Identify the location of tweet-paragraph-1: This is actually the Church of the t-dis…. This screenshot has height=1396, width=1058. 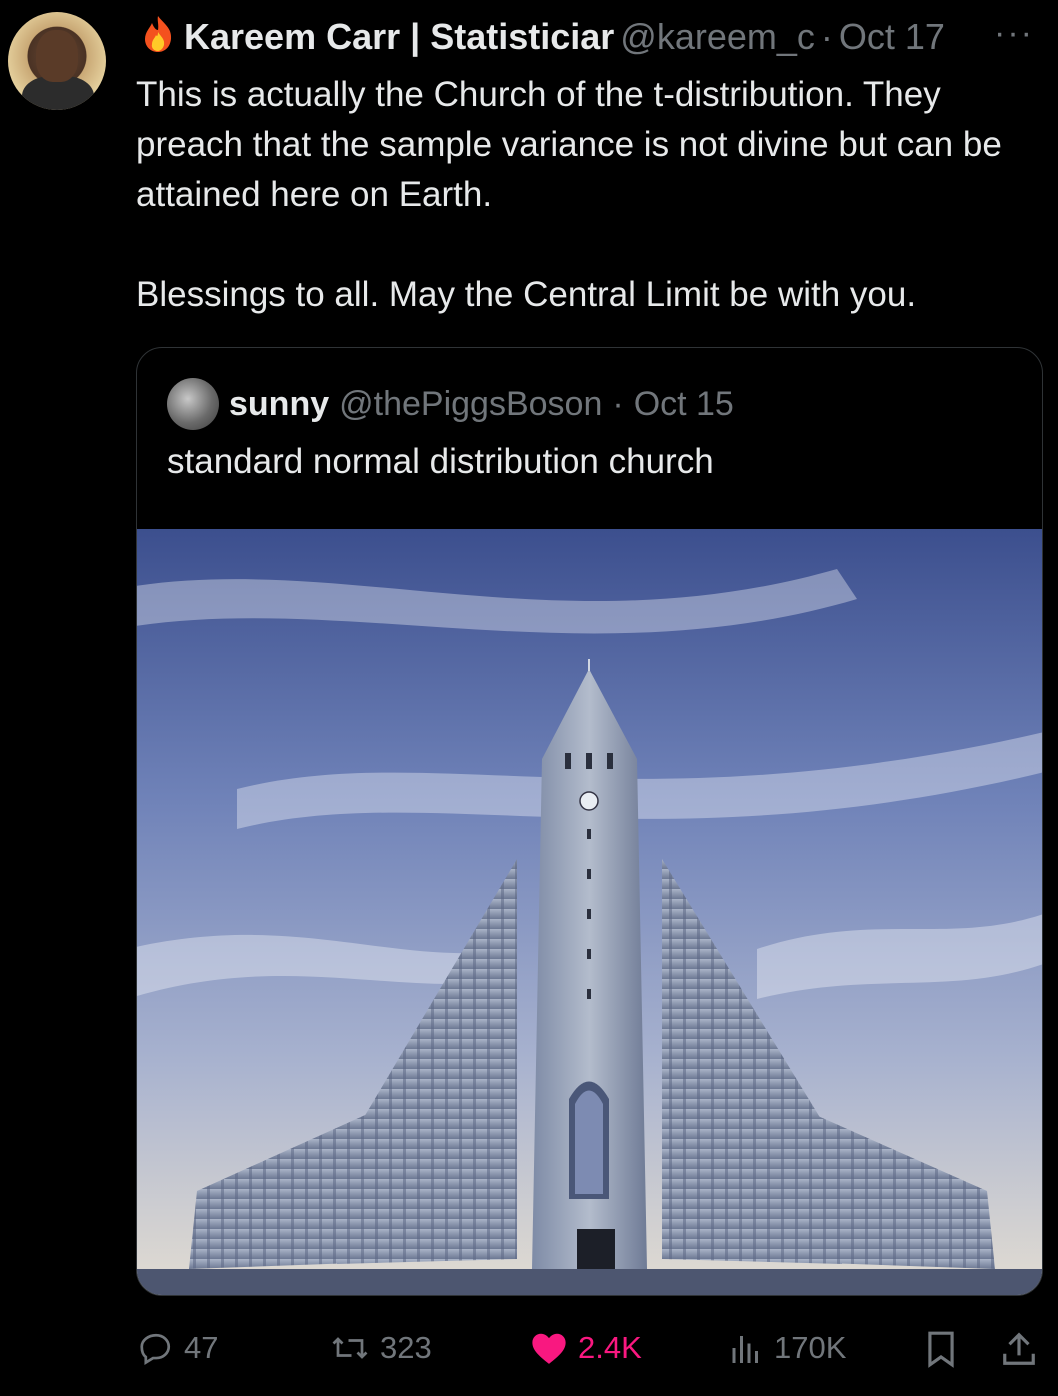
(569, 144).